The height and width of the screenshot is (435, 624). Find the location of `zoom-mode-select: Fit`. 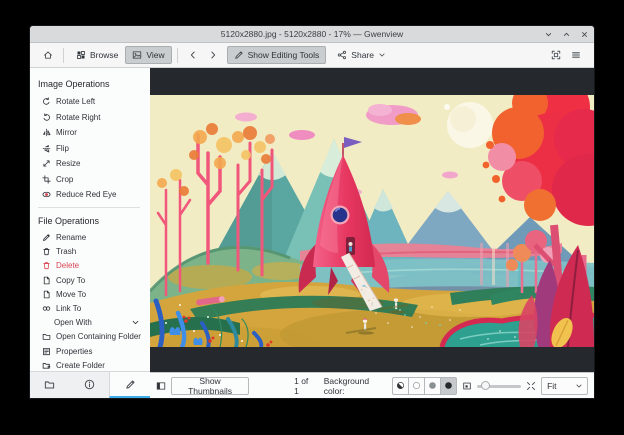

zoom-mode-select: Fit is located at coordinates (564, 385).